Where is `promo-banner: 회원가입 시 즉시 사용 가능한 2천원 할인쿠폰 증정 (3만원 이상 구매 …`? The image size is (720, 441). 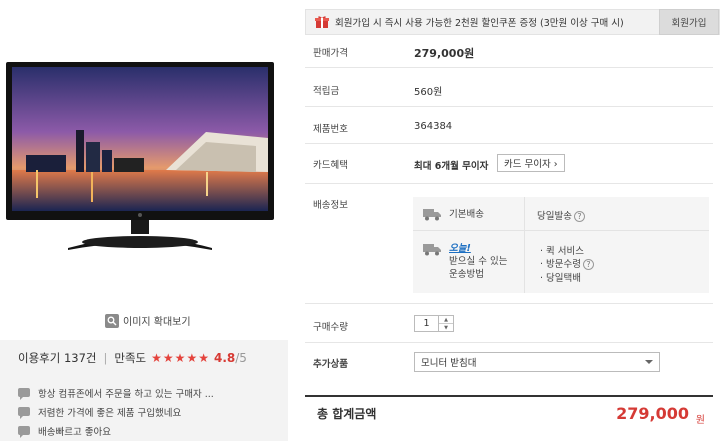
promo-banner: 회원가입 시 즉시 사용 가능한 2천원 할인쿠폰 증정 (3만원 이상 구매 … is located at coordinates (512, 22).